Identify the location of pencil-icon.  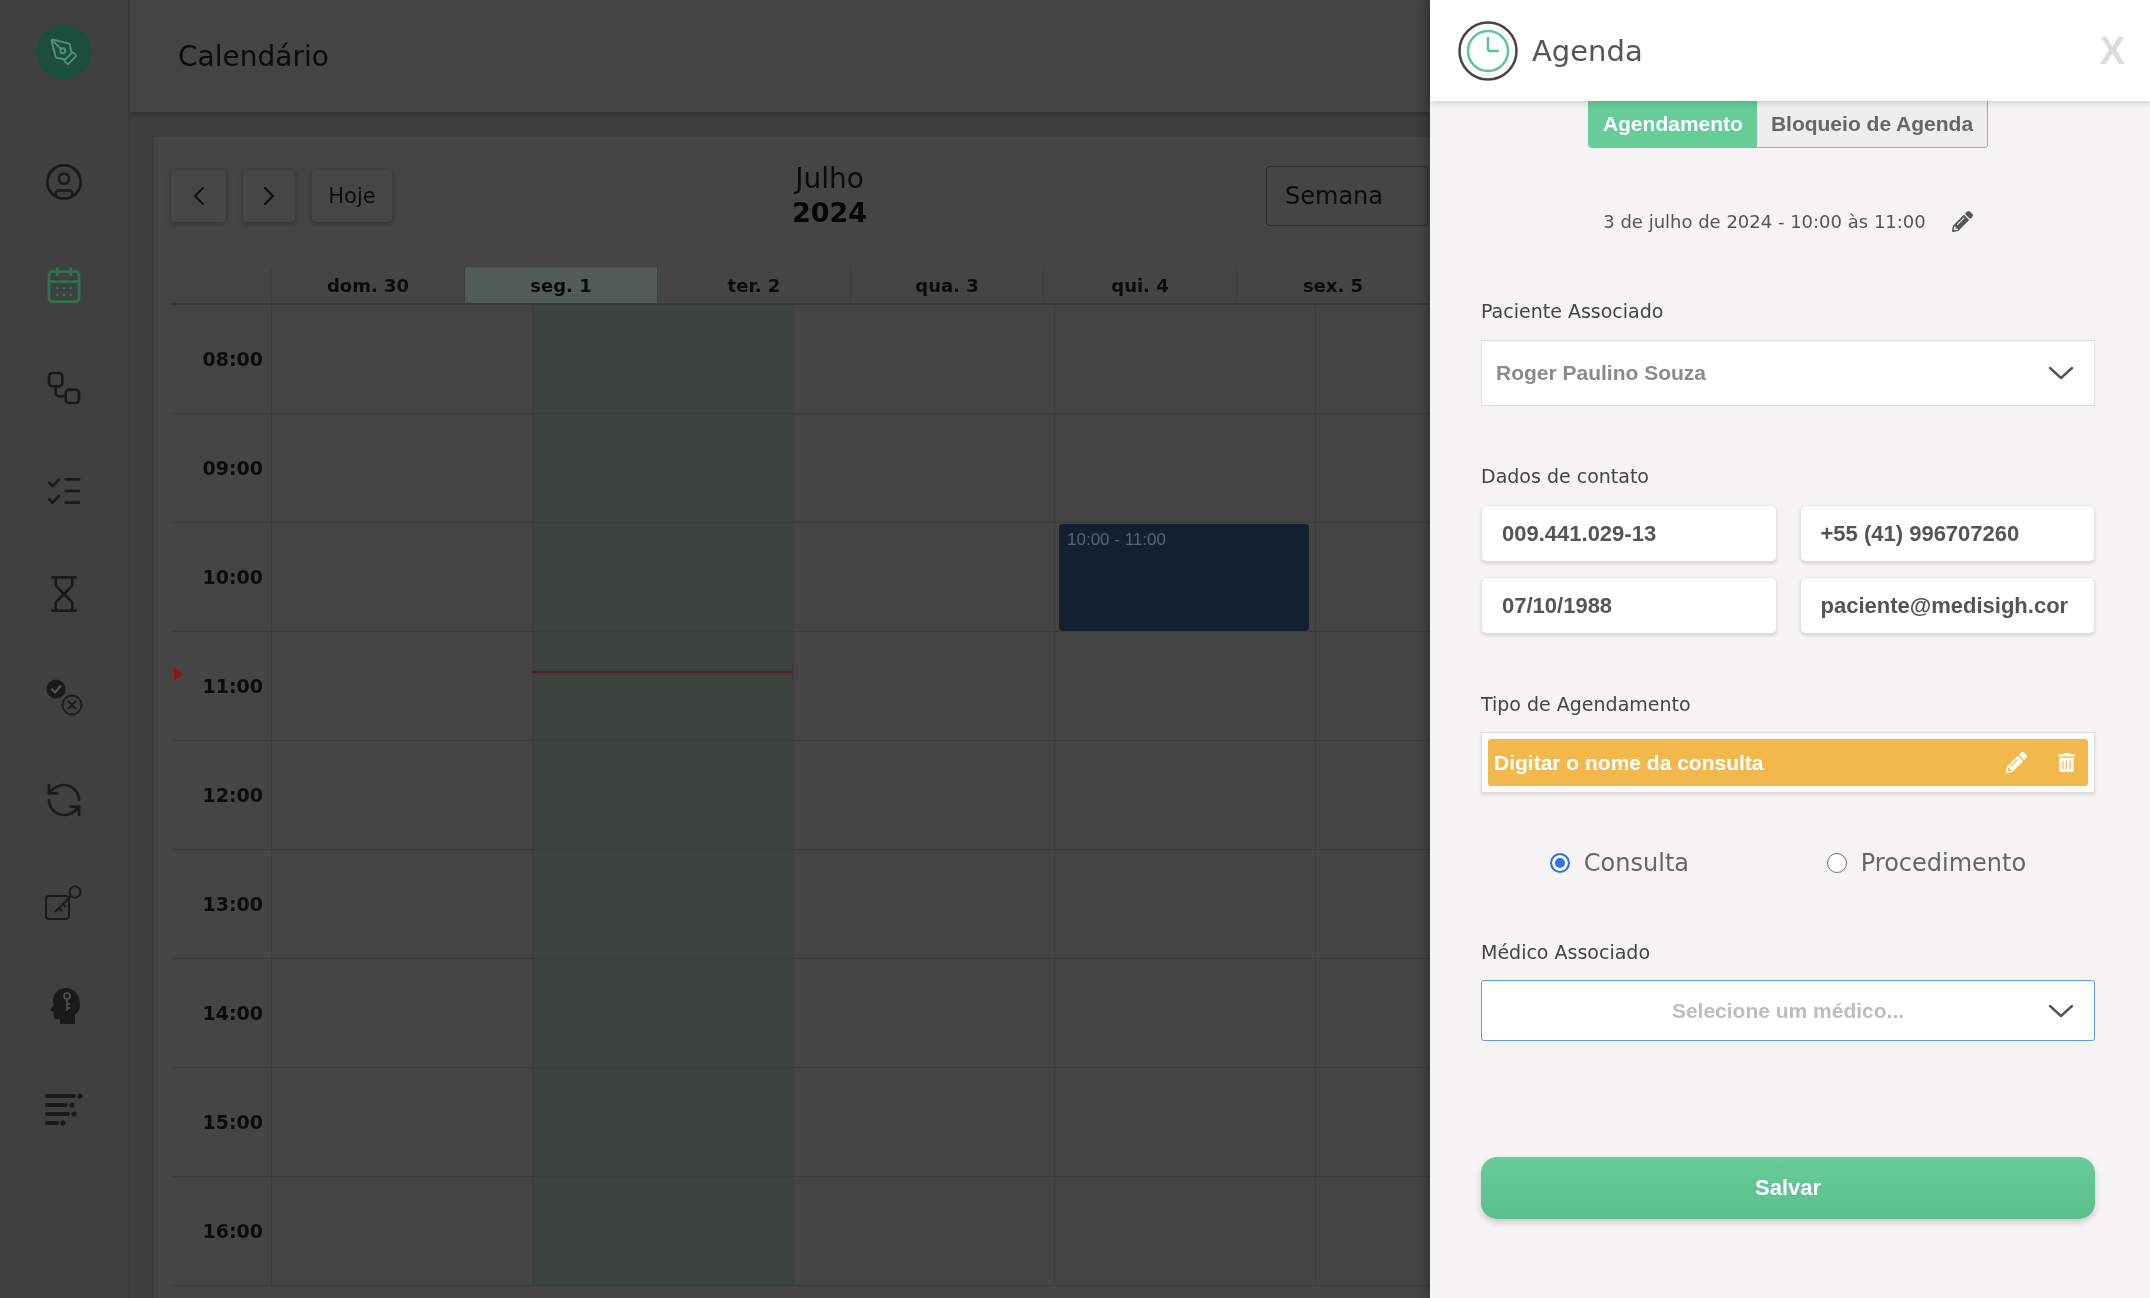
(1962, 221).